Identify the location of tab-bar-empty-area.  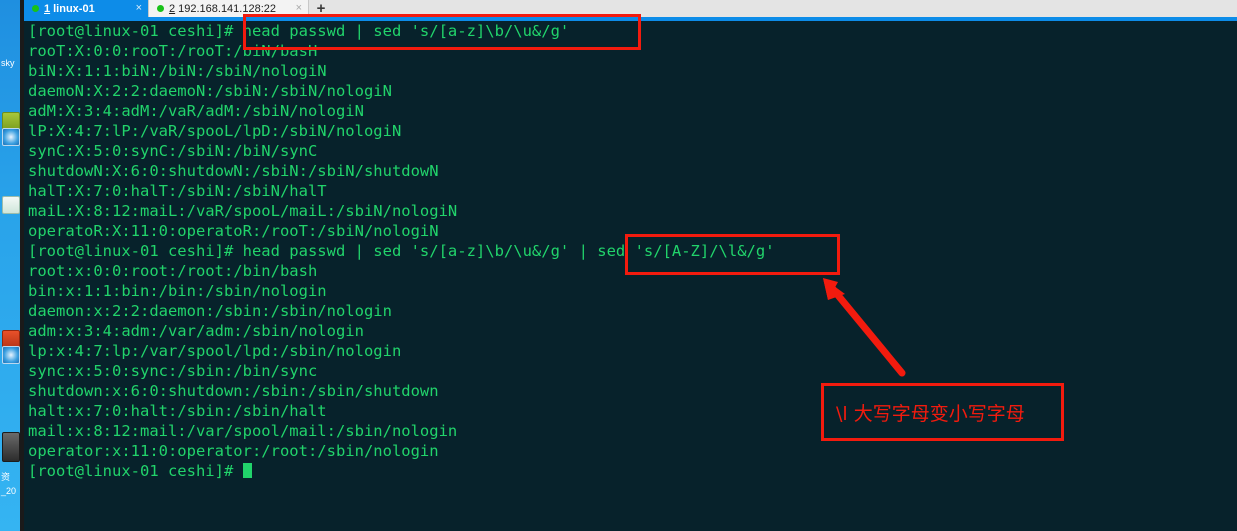
(785, 8).